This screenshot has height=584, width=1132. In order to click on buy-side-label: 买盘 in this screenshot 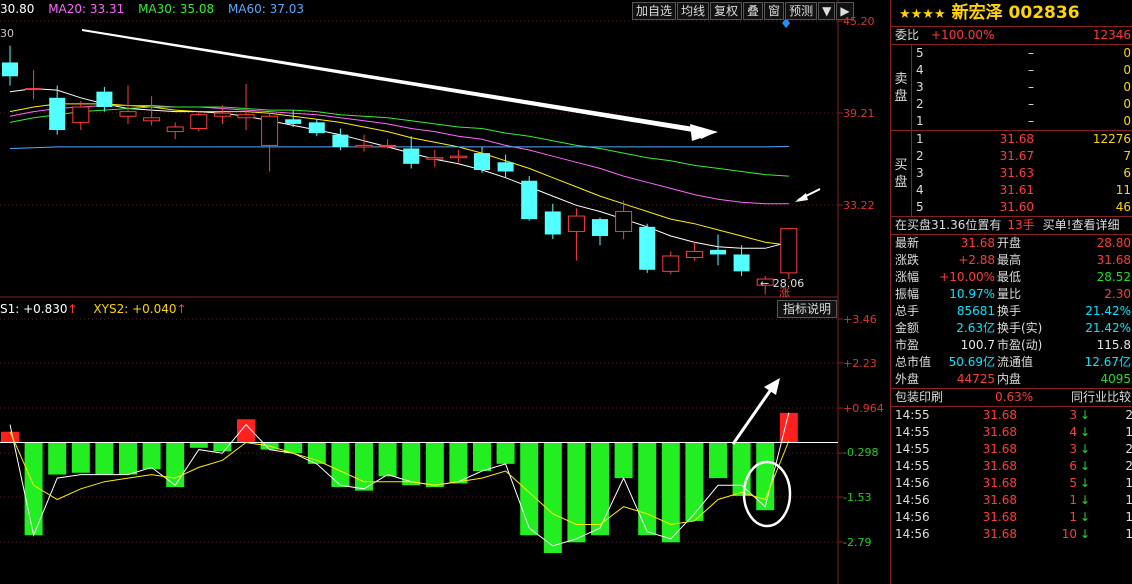, I will do `click(901, 173)`.